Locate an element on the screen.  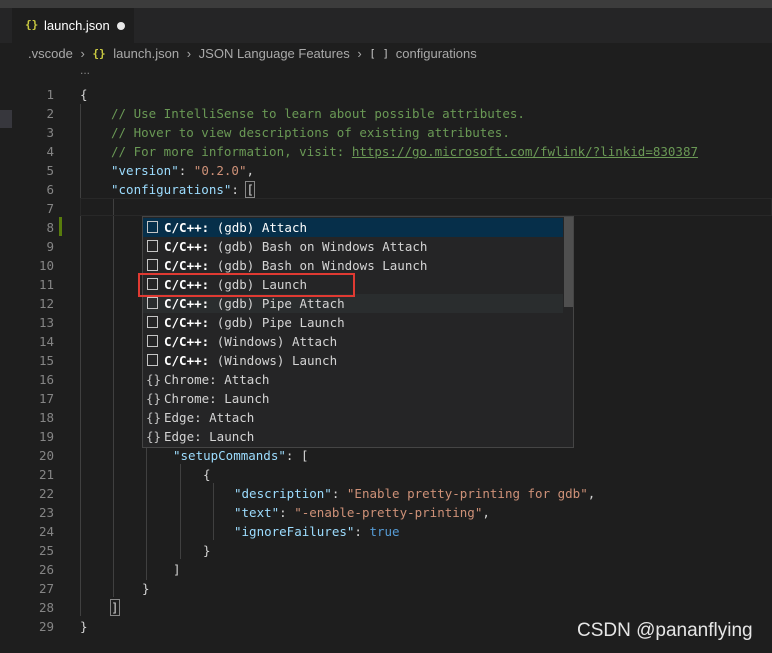
line-number: 4 is located at coordinates (50, 151).